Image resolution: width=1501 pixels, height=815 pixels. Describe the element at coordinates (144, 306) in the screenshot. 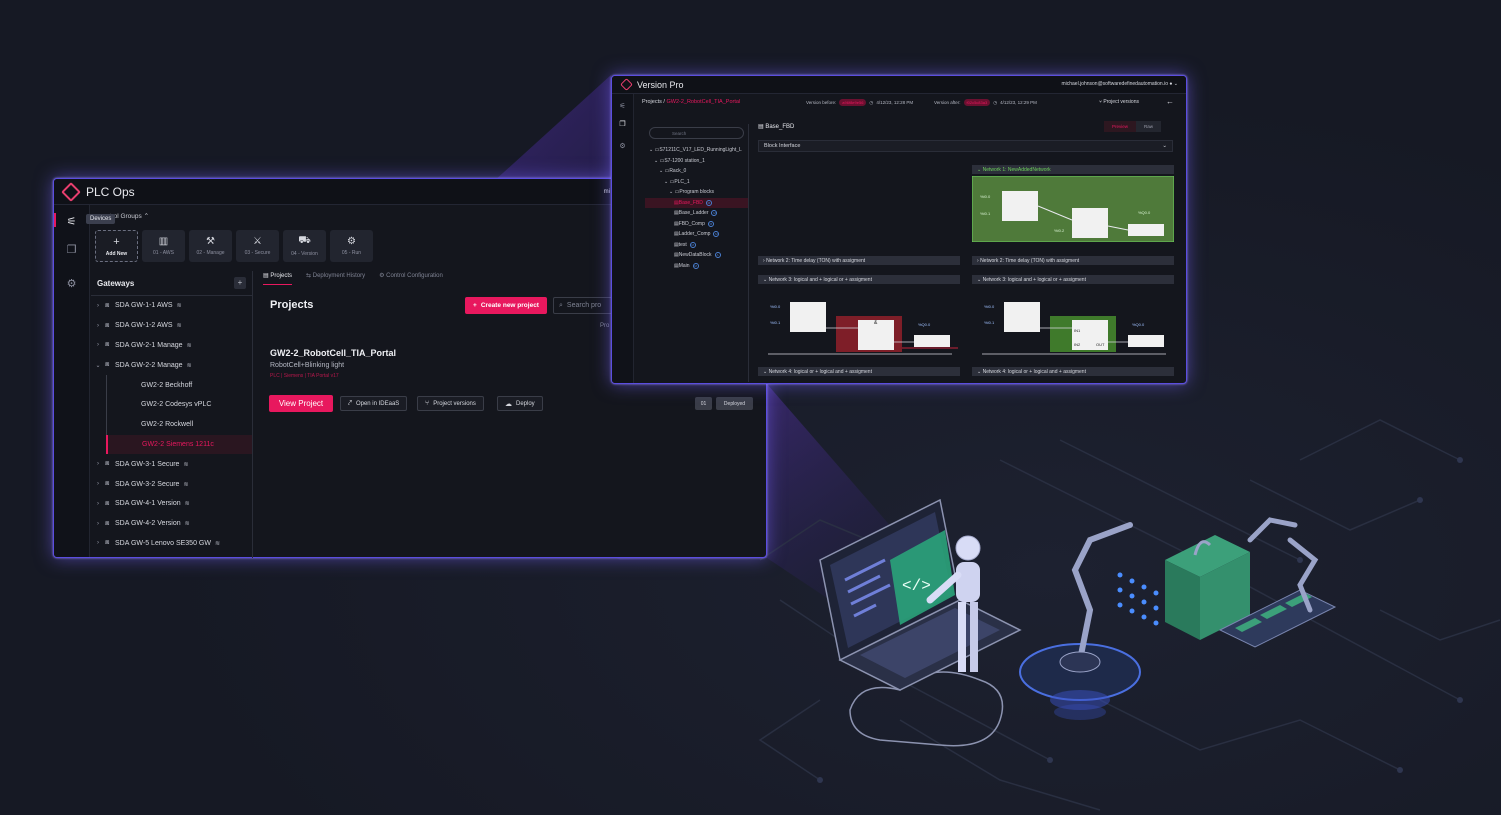

I see `gateway-label: SDA GW-1-1 AWS` at that location.